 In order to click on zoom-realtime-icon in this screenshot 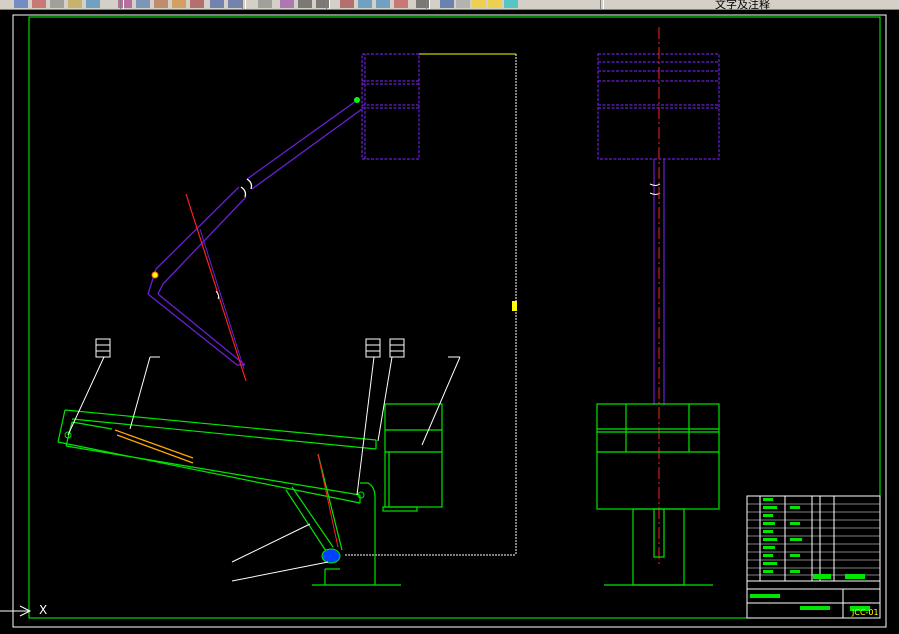, I will do `click(39, 4)`.